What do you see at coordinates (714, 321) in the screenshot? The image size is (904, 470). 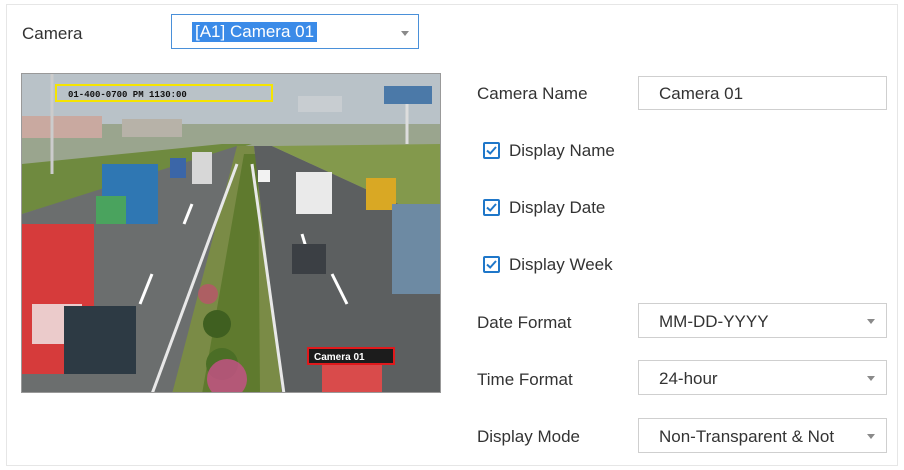 I see `date-format-value: MM-DD-YYYY` at bounding box center [714, 321].